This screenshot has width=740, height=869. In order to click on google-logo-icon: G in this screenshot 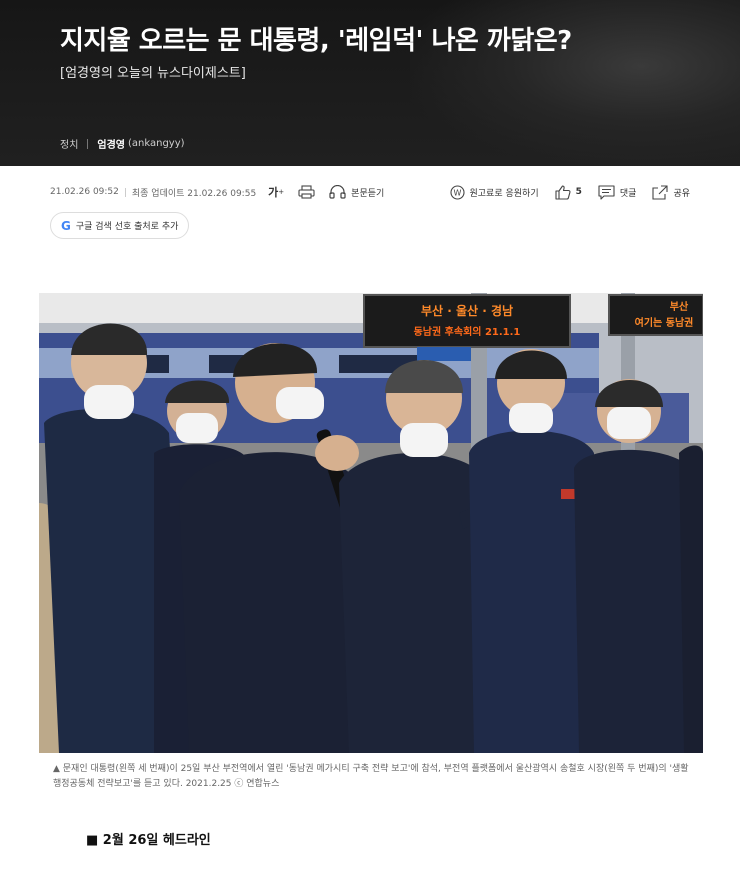, I will do `click(66, 225)`.